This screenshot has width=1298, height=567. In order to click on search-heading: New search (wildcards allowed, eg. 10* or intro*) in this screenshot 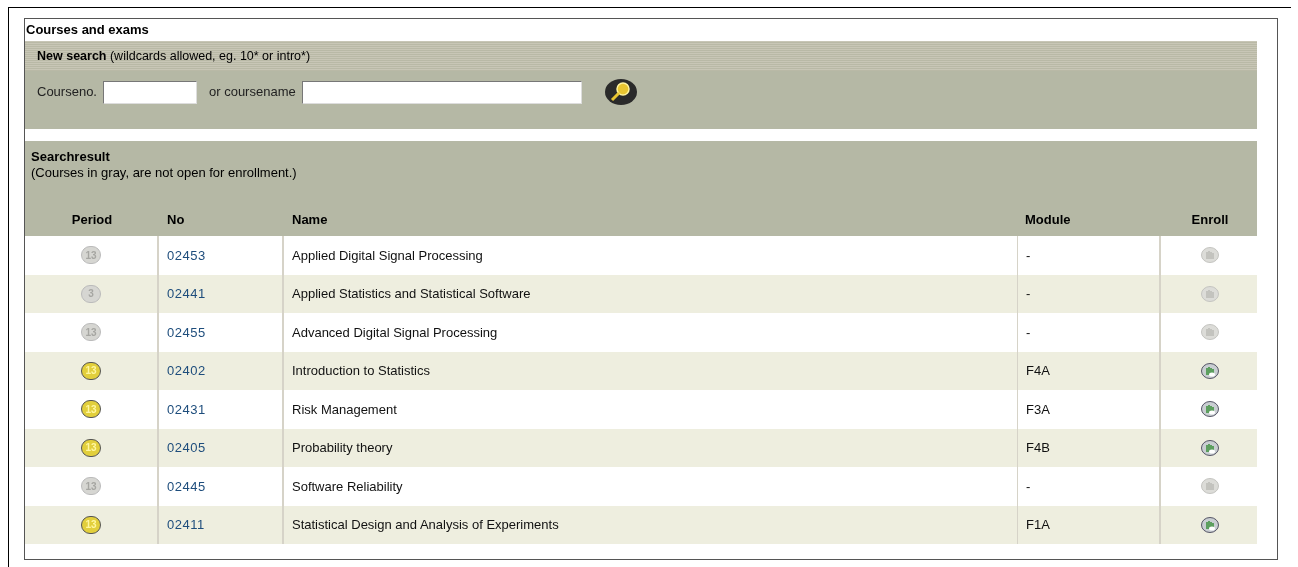, I will do `click(174, 56)`.